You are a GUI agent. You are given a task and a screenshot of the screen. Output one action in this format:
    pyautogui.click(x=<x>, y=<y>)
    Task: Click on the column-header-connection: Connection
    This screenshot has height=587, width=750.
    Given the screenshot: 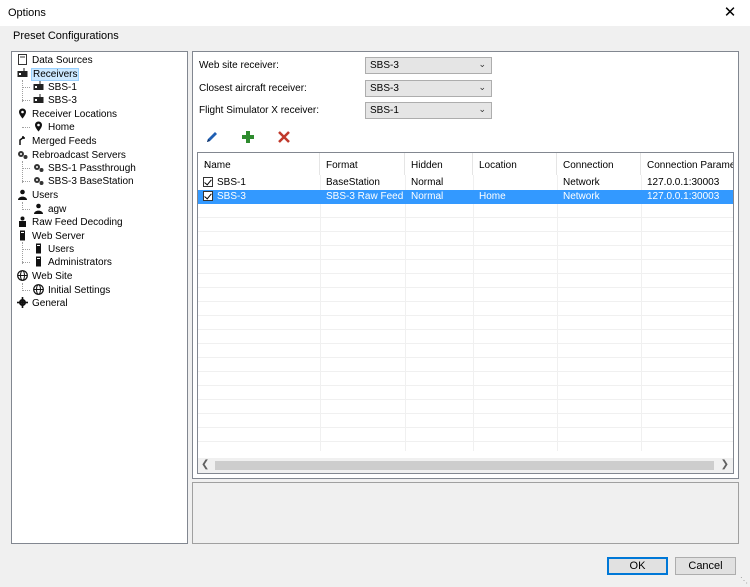 What is the action you would take?
    pyautogui.click(x=599, y=164)
    